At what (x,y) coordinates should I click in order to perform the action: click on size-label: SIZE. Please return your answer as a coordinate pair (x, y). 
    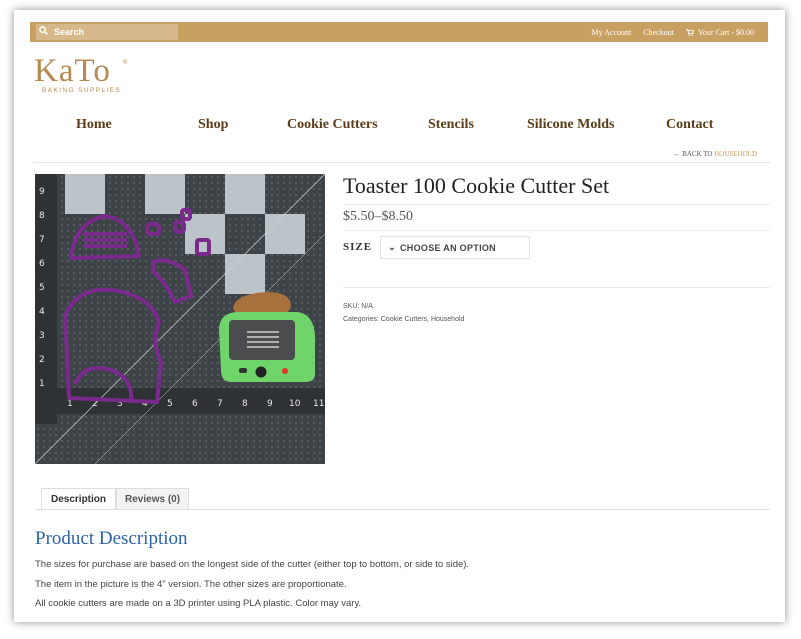
    Looking at the image, I should click on (358, 247).